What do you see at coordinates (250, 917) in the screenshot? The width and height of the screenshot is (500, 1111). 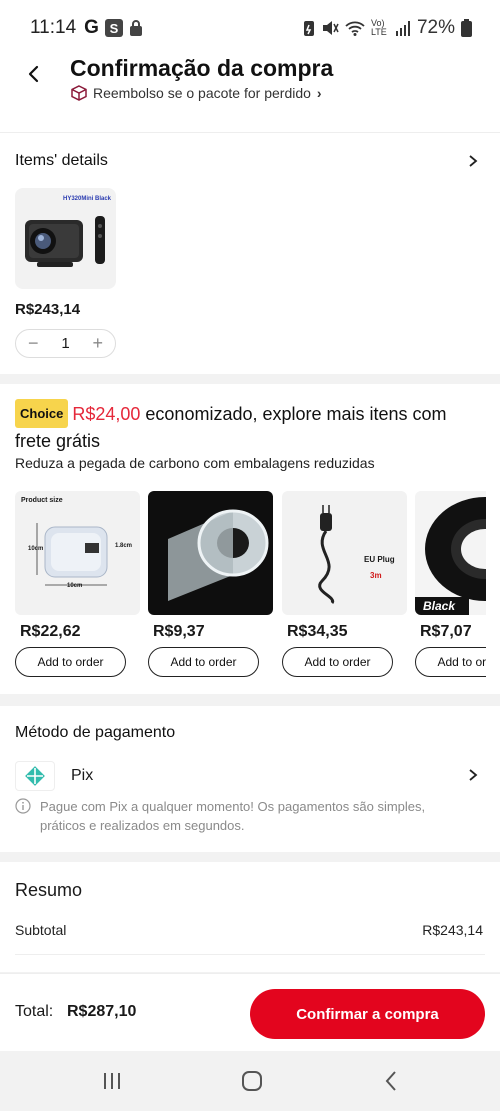 I see `summary-card: Resumo Subtotal R$243,14` at bounding box center [250, 917].